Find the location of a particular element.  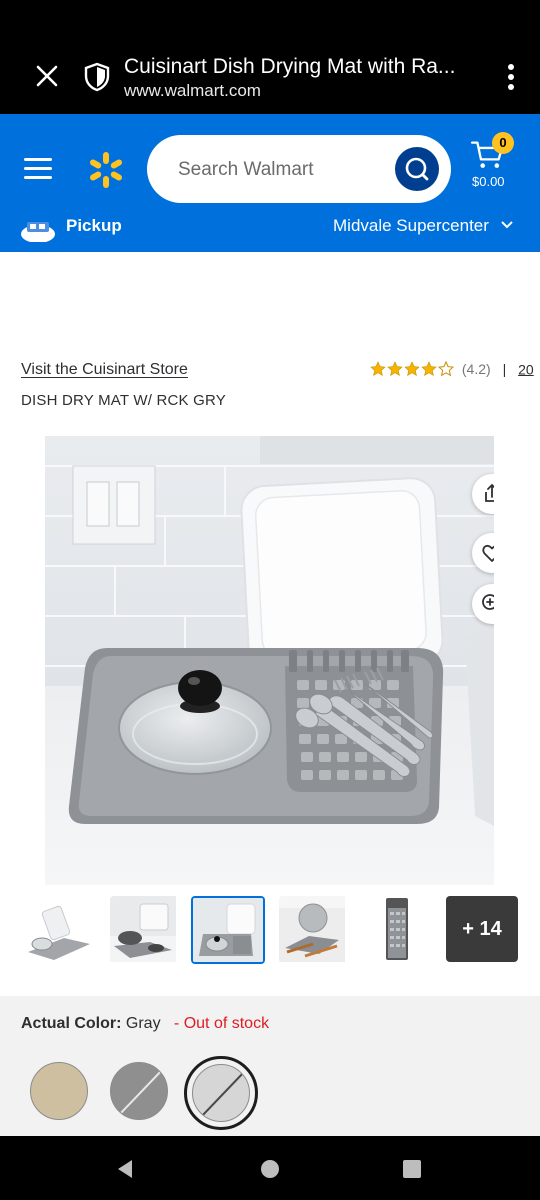

pickup-bar: Pickup Midvale Supercenter is located at coordinates (270, 233).